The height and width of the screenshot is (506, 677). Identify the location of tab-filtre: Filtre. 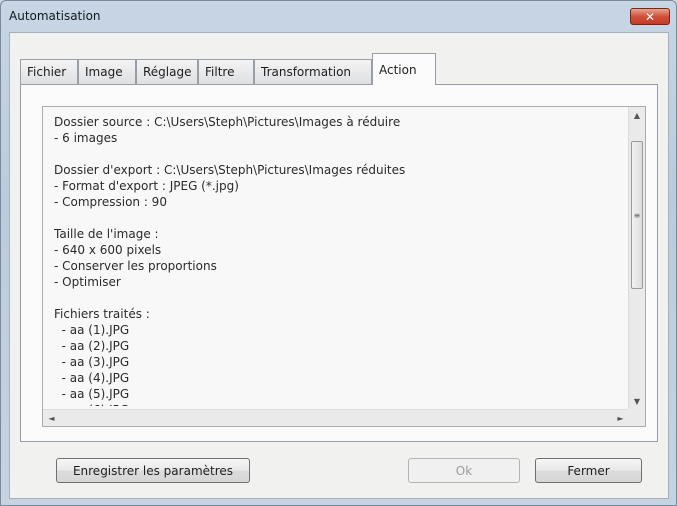
(226, 71).